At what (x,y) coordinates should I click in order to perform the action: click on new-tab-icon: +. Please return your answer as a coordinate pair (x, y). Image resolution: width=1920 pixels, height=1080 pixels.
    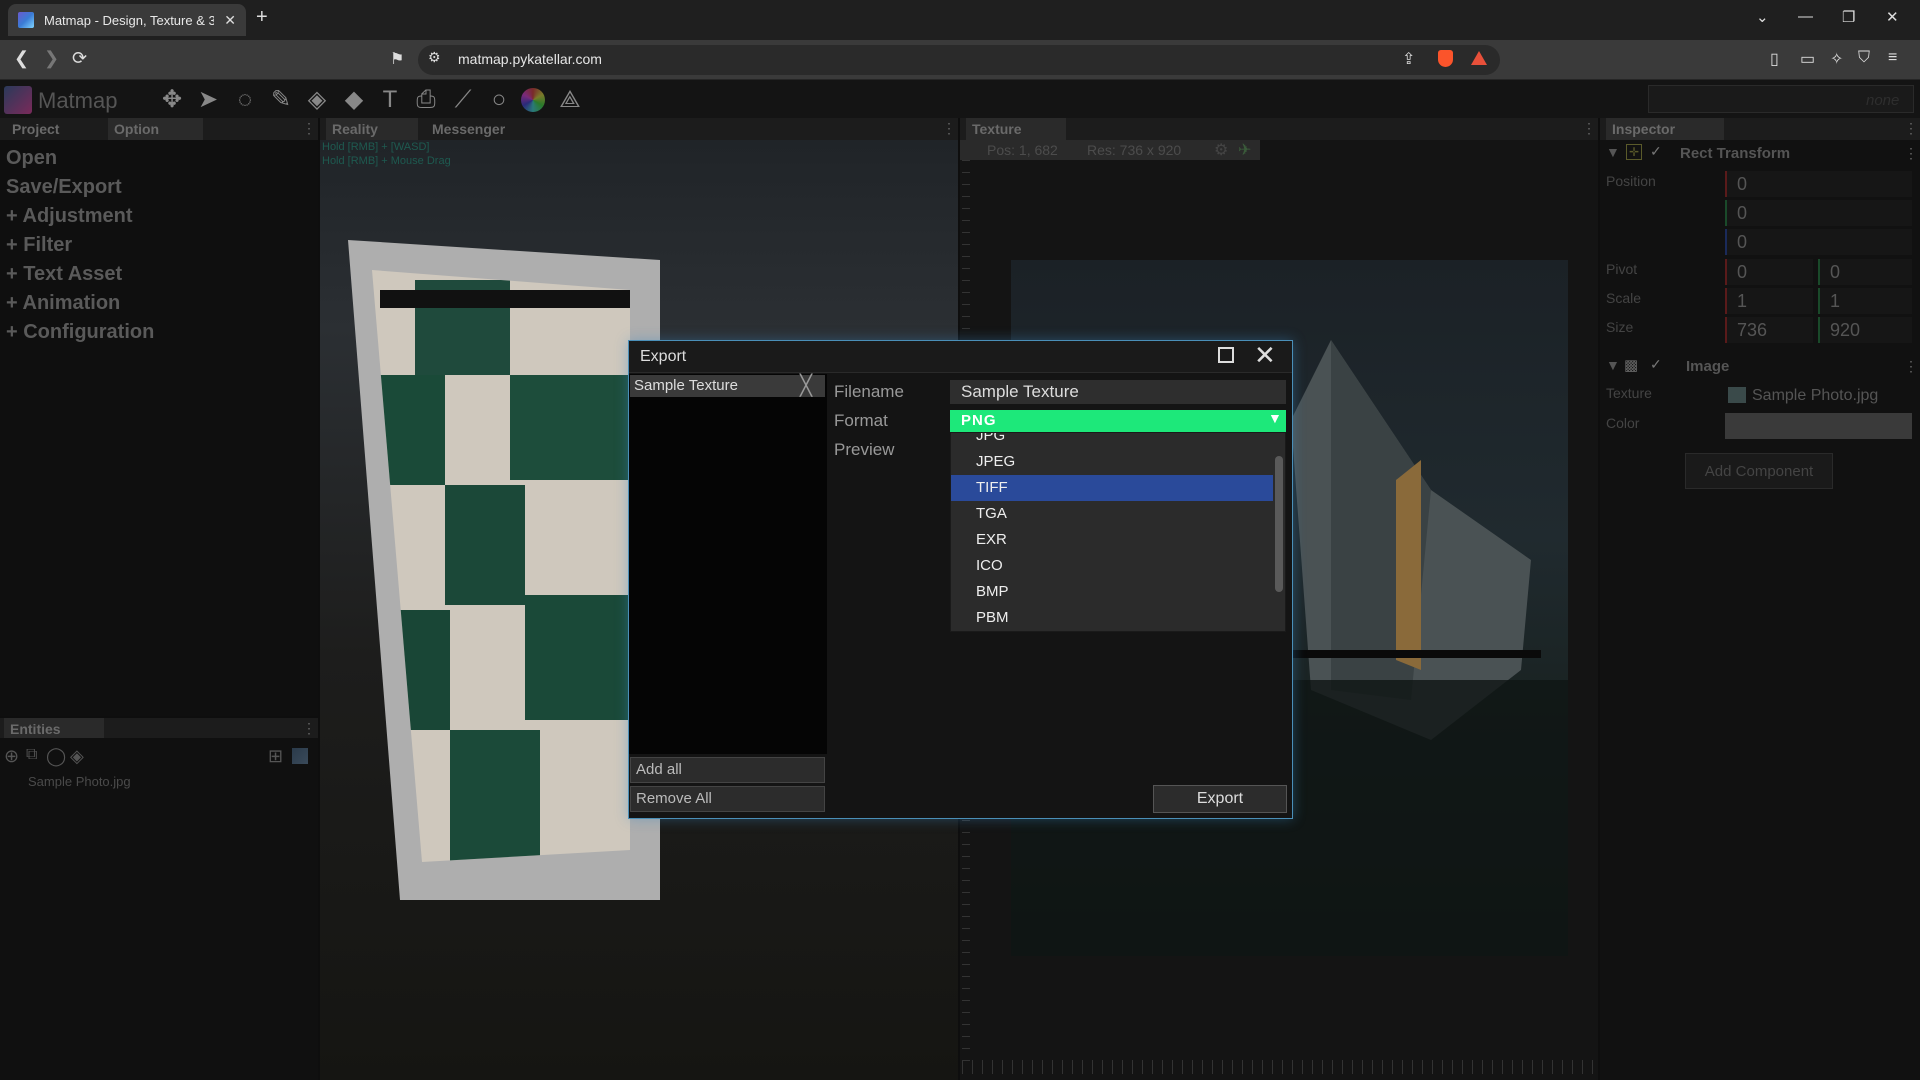
    Looking at the image, I should click on (262, 17).